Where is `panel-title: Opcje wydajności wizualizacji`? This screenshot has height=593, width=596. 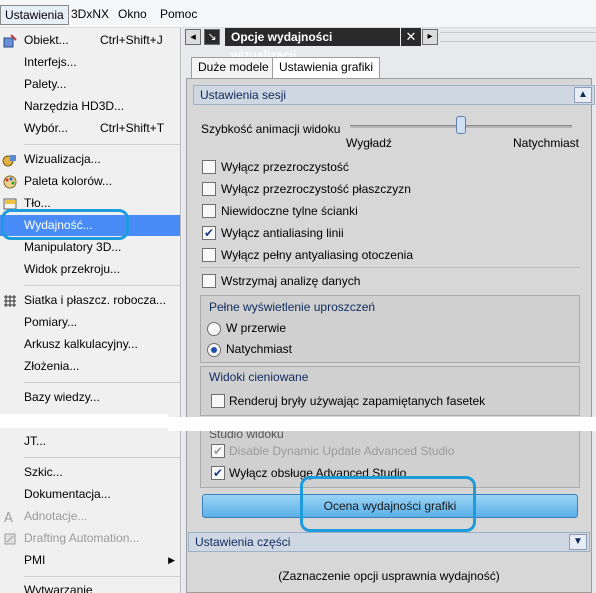 panel-title: Opcje wydajności wizualizacji is located at coordinates (312, 45).